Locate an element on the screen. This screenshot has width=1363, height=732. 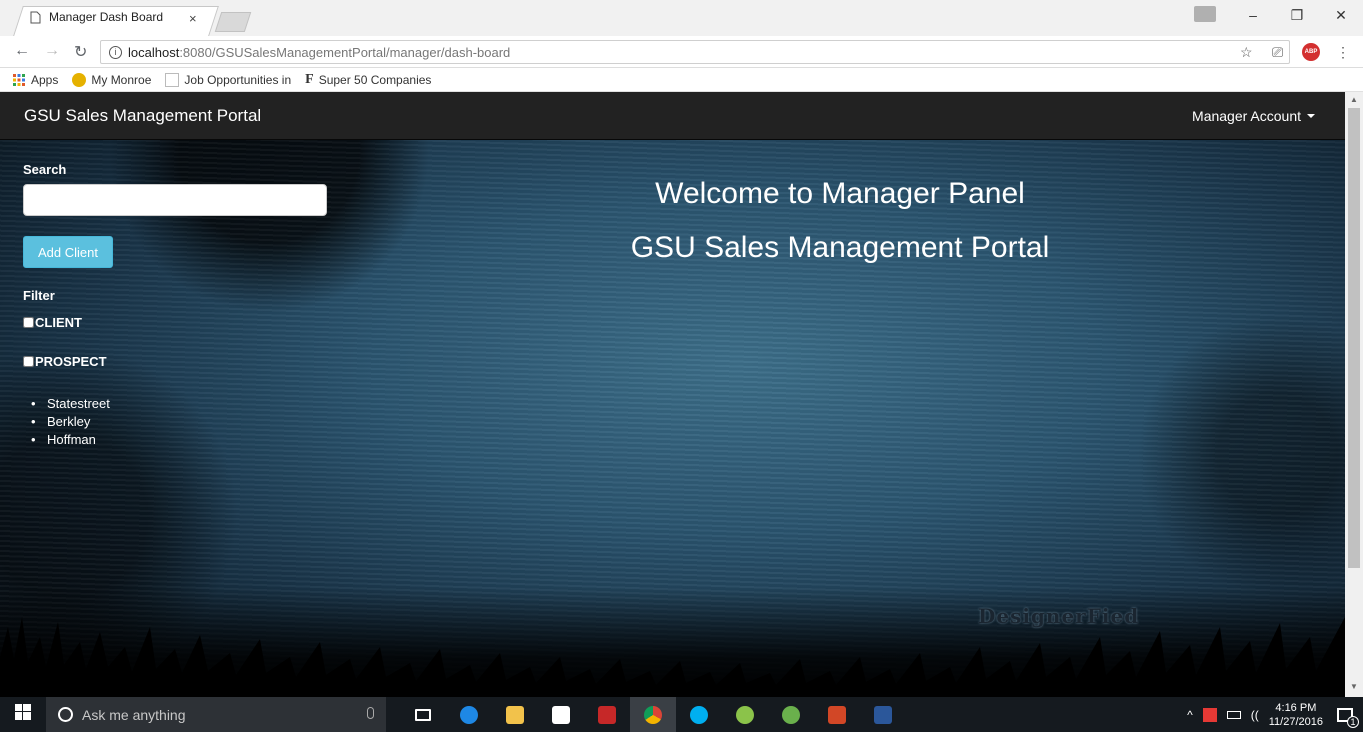
monroe-icon is located at coordinates (79, 79).